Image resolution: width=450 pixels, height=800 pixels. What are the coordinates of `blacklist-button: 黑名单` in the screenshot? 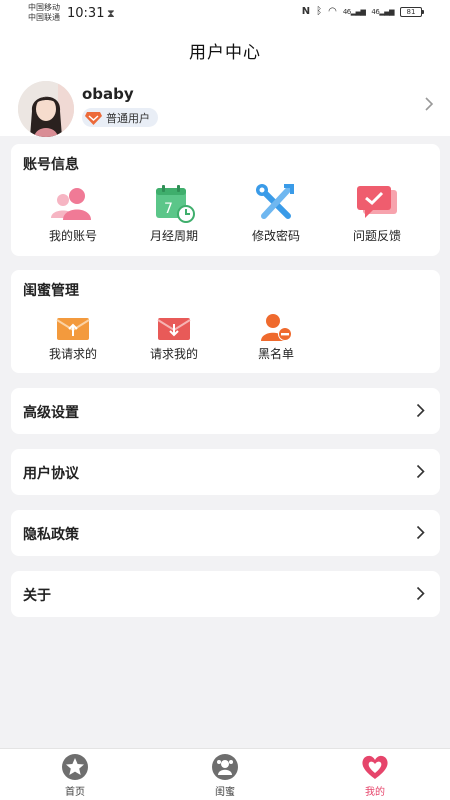 It's located at (276, 337).